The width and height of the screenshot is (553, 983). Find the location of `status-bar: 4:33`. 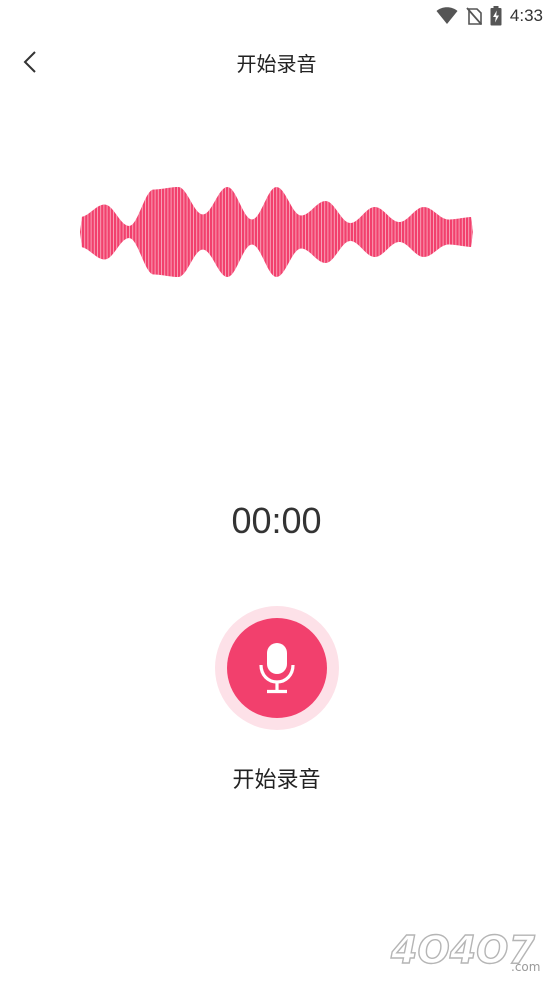

status-bar: 4:33 is located at coordinates (276, 16).